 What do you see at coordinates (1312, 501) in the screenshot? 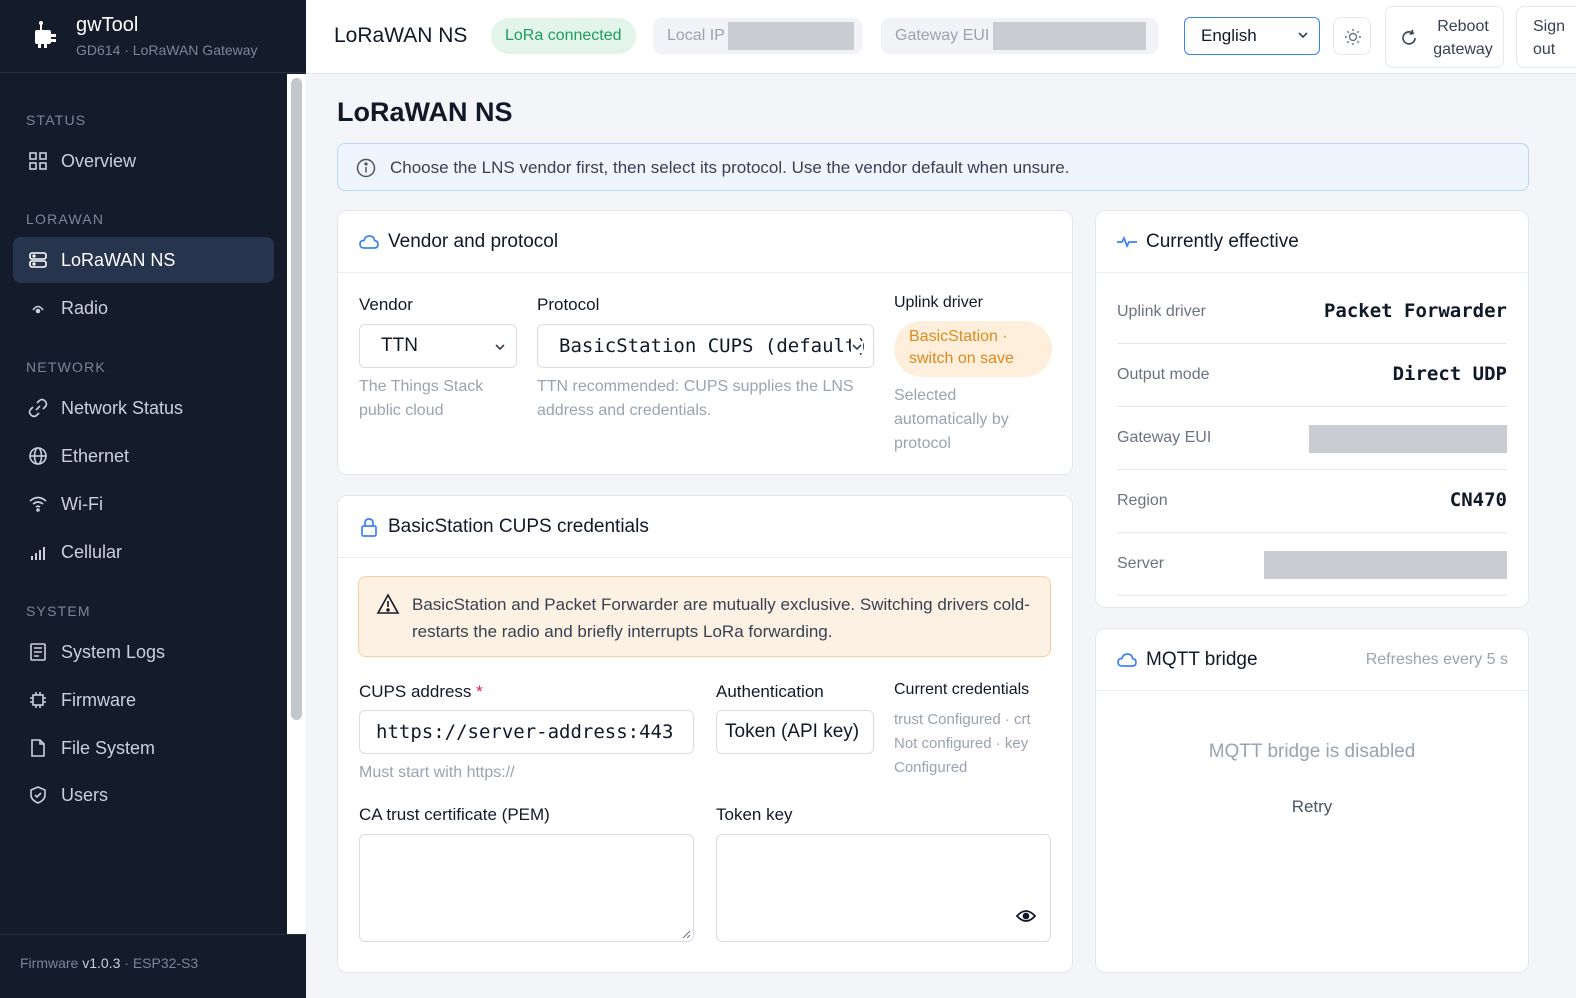
I see `effective-row-region: Region CN470` at bounding box center [1312, 501].